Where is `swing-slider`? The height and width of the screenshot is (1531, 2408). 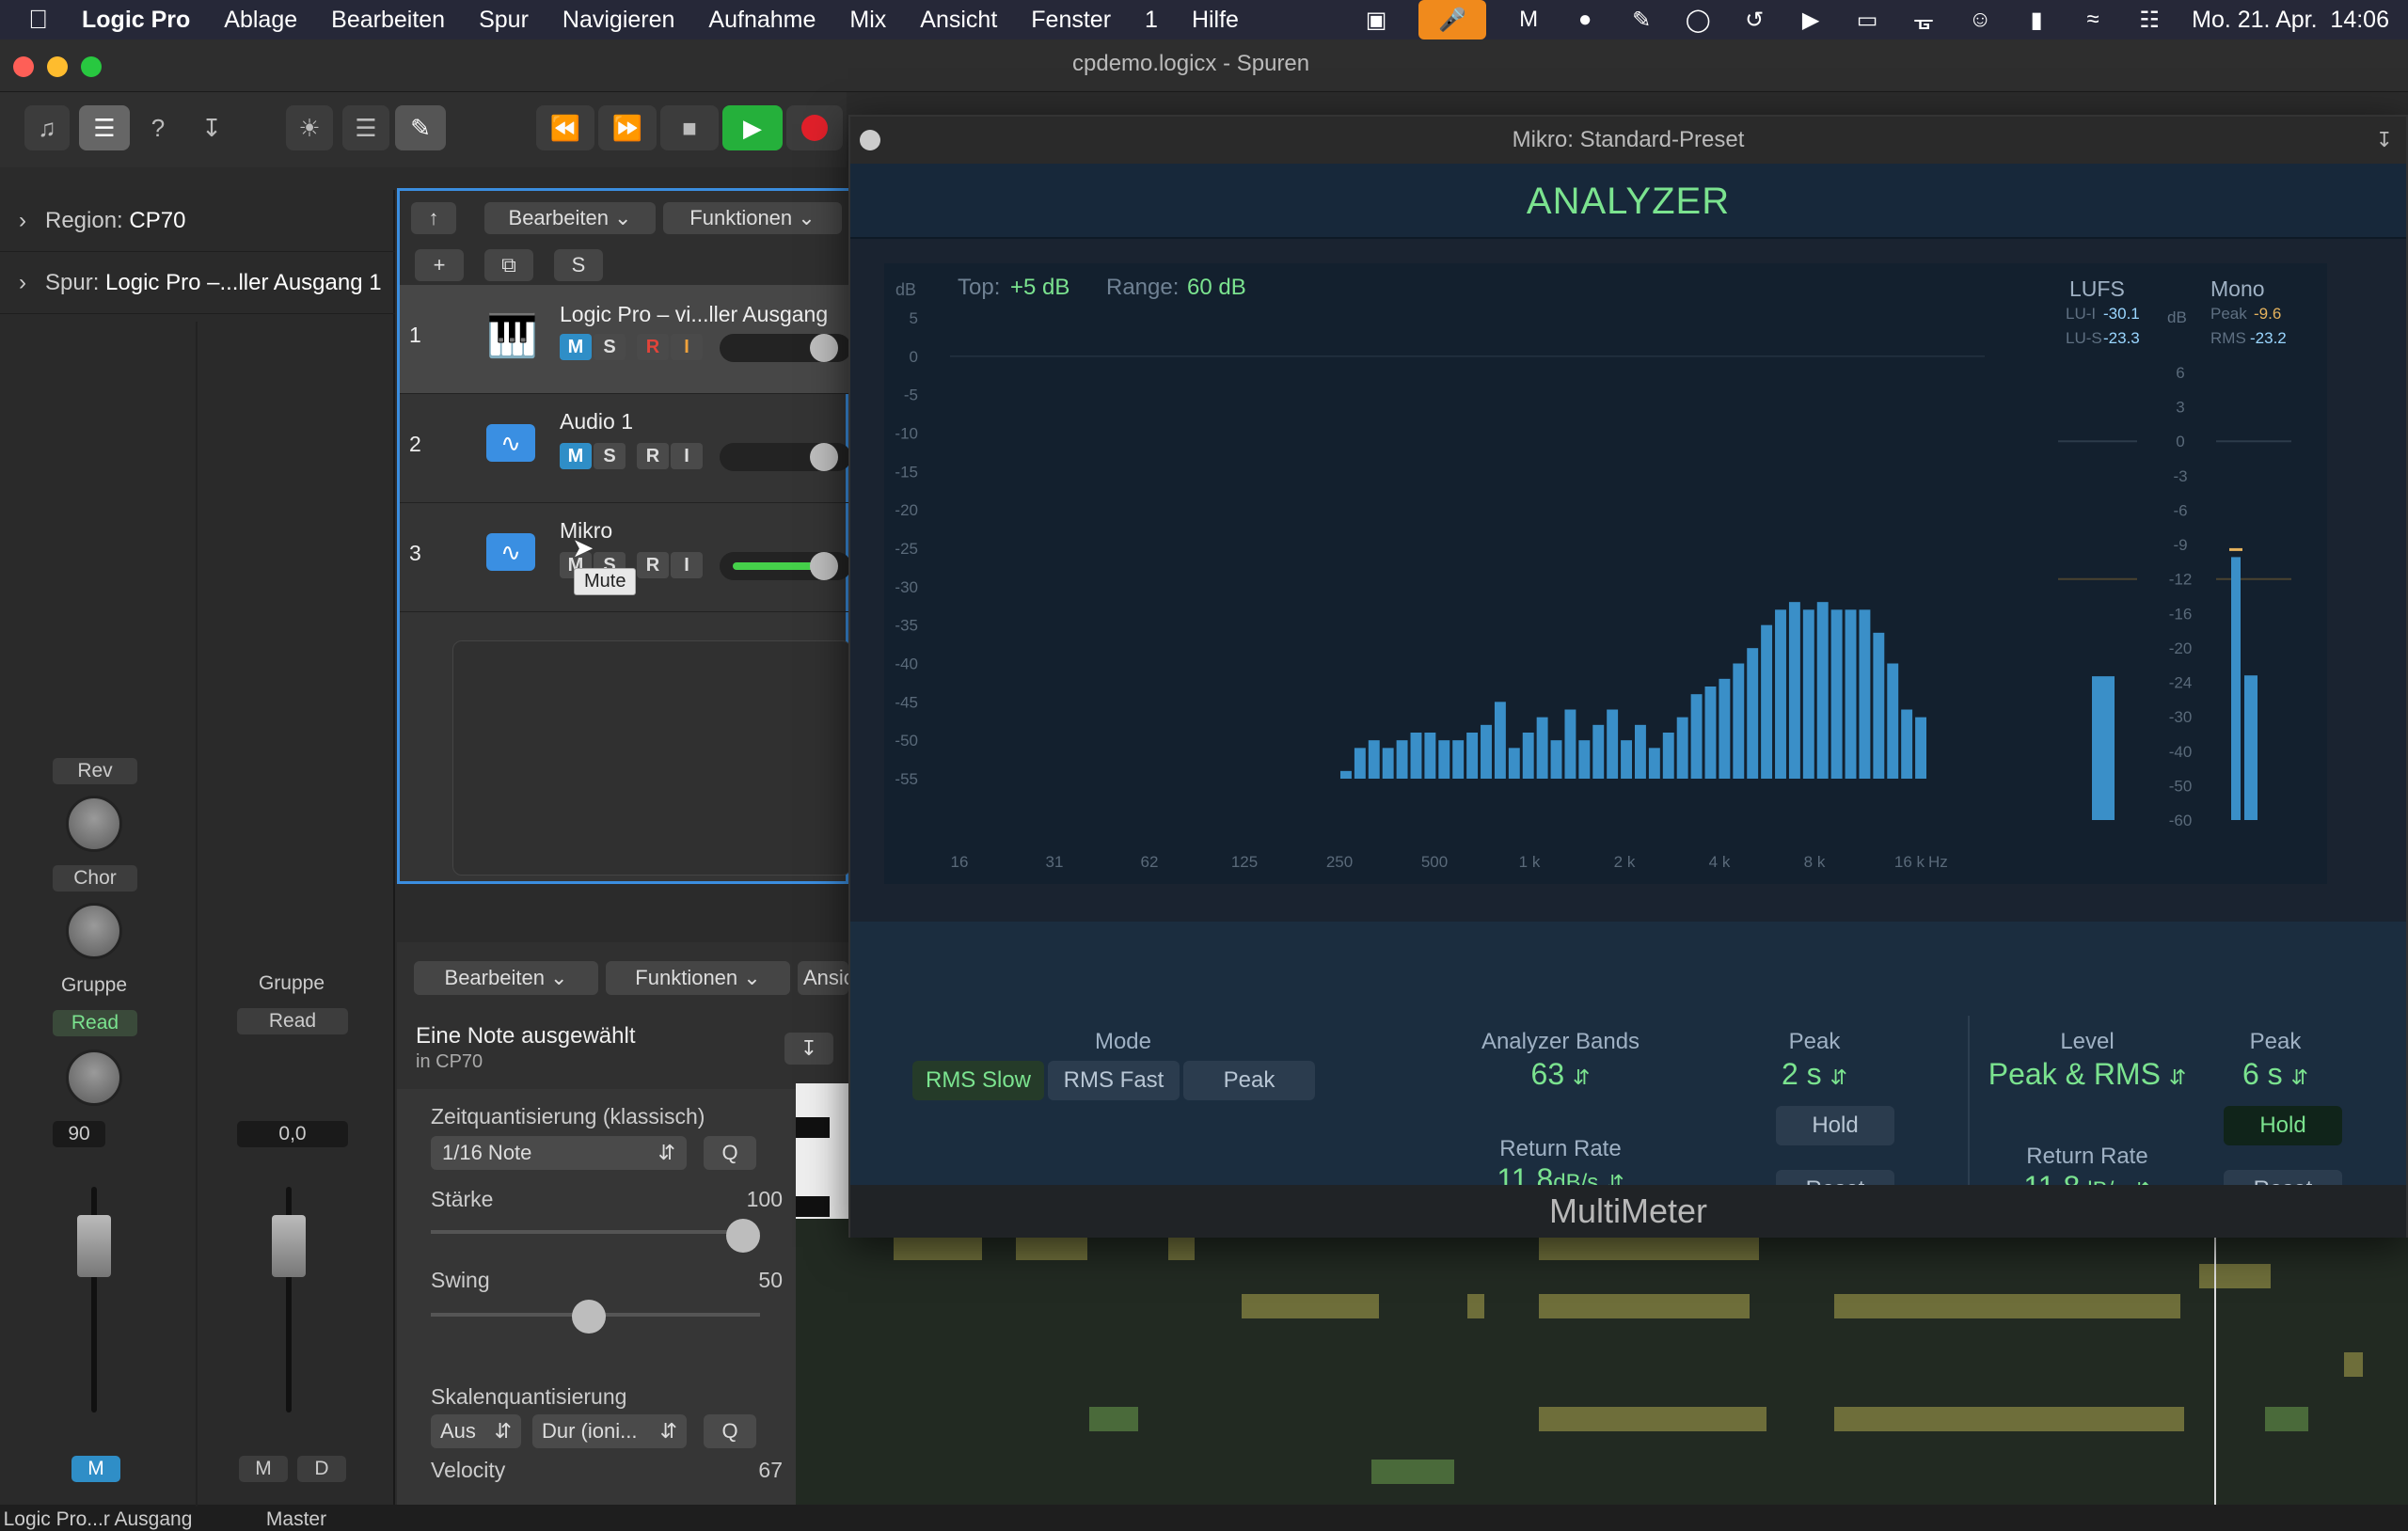
swing-slider is located at coordinates (589, 1317).